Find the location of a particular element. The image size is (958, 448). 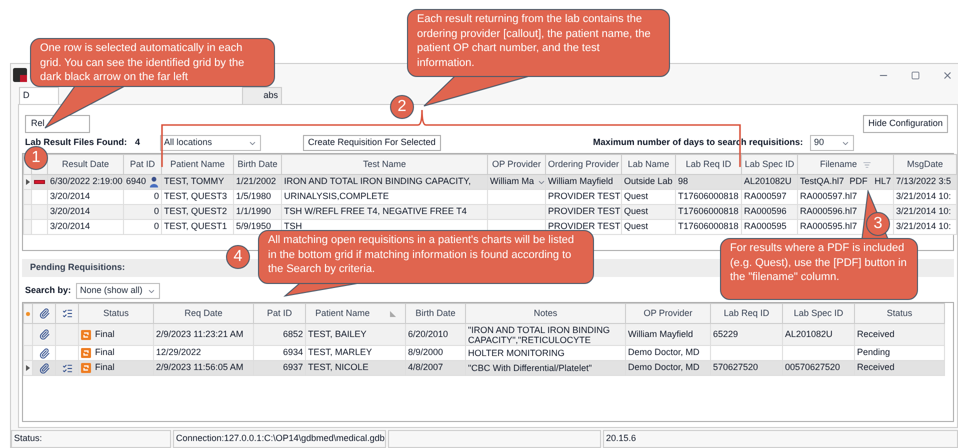

filter-icon is located at coordinates (867, 164).